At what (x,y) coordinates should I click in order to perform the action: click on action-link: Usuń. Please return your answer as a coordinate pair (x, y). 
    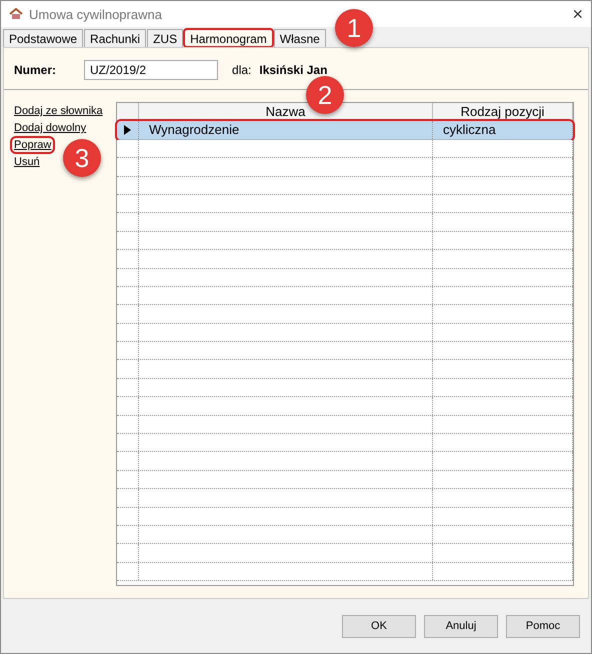
    Looking at the image, I should click on (27, 162).